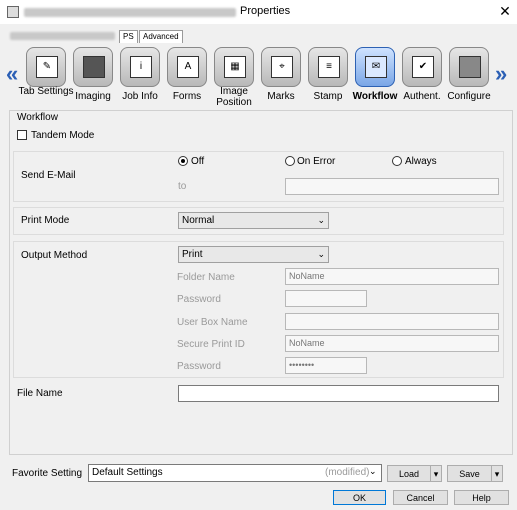  What do you see at coordinates (47, 473) in the screenshot?
I see `favorite-setting-label: Favorite Setting` at bounding box center [47, 473].